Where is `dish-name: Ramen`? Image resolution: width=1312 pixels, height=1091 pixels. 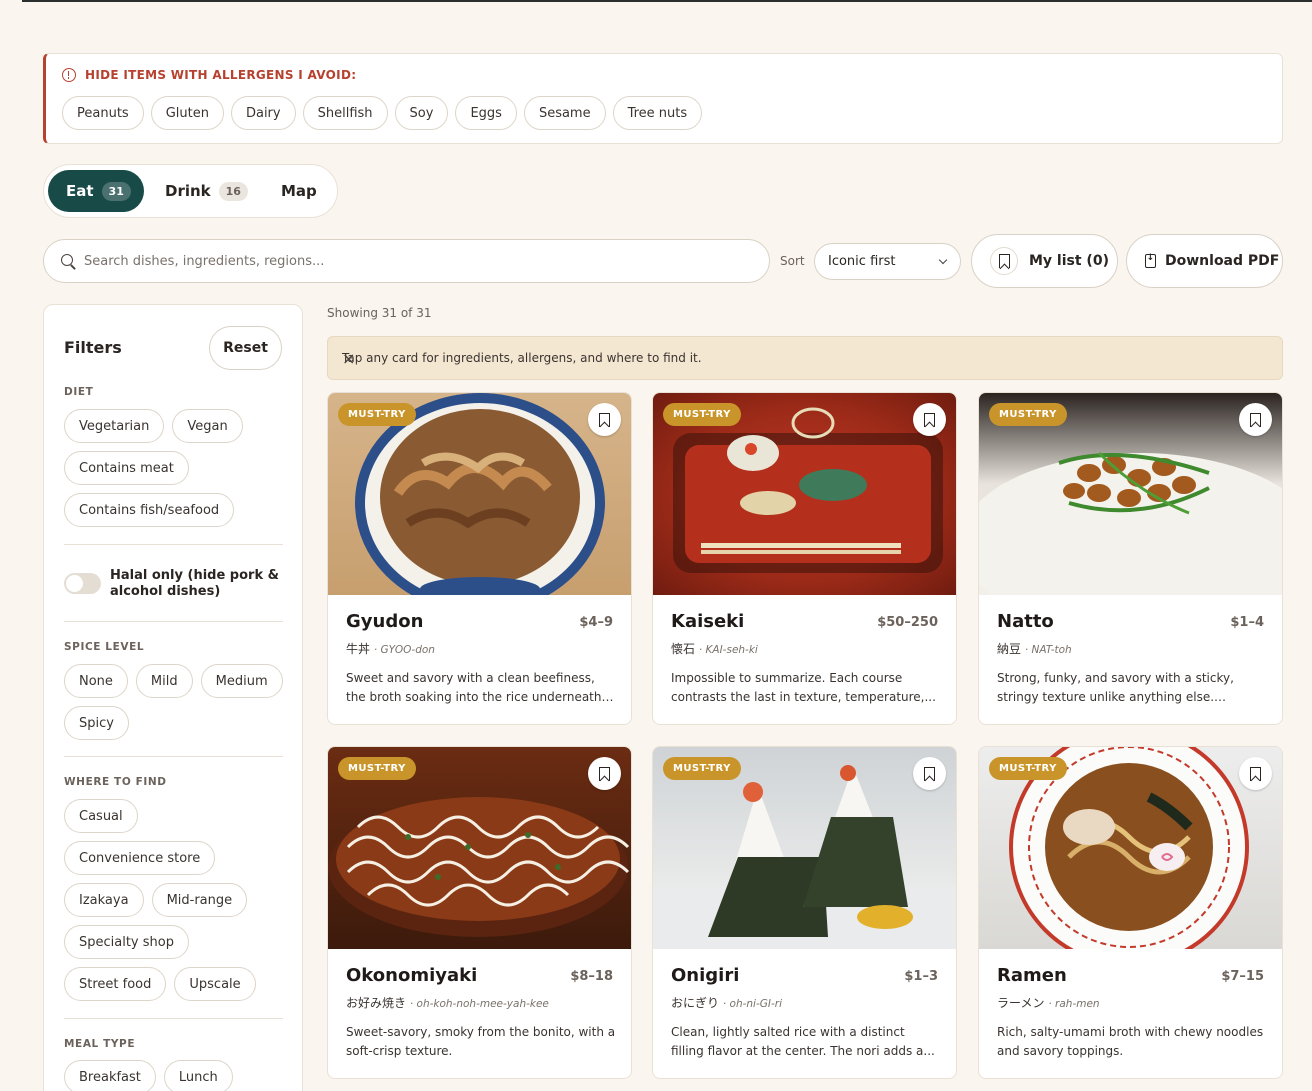
dish-name: Ramen is located at coordinates (1032, 975).